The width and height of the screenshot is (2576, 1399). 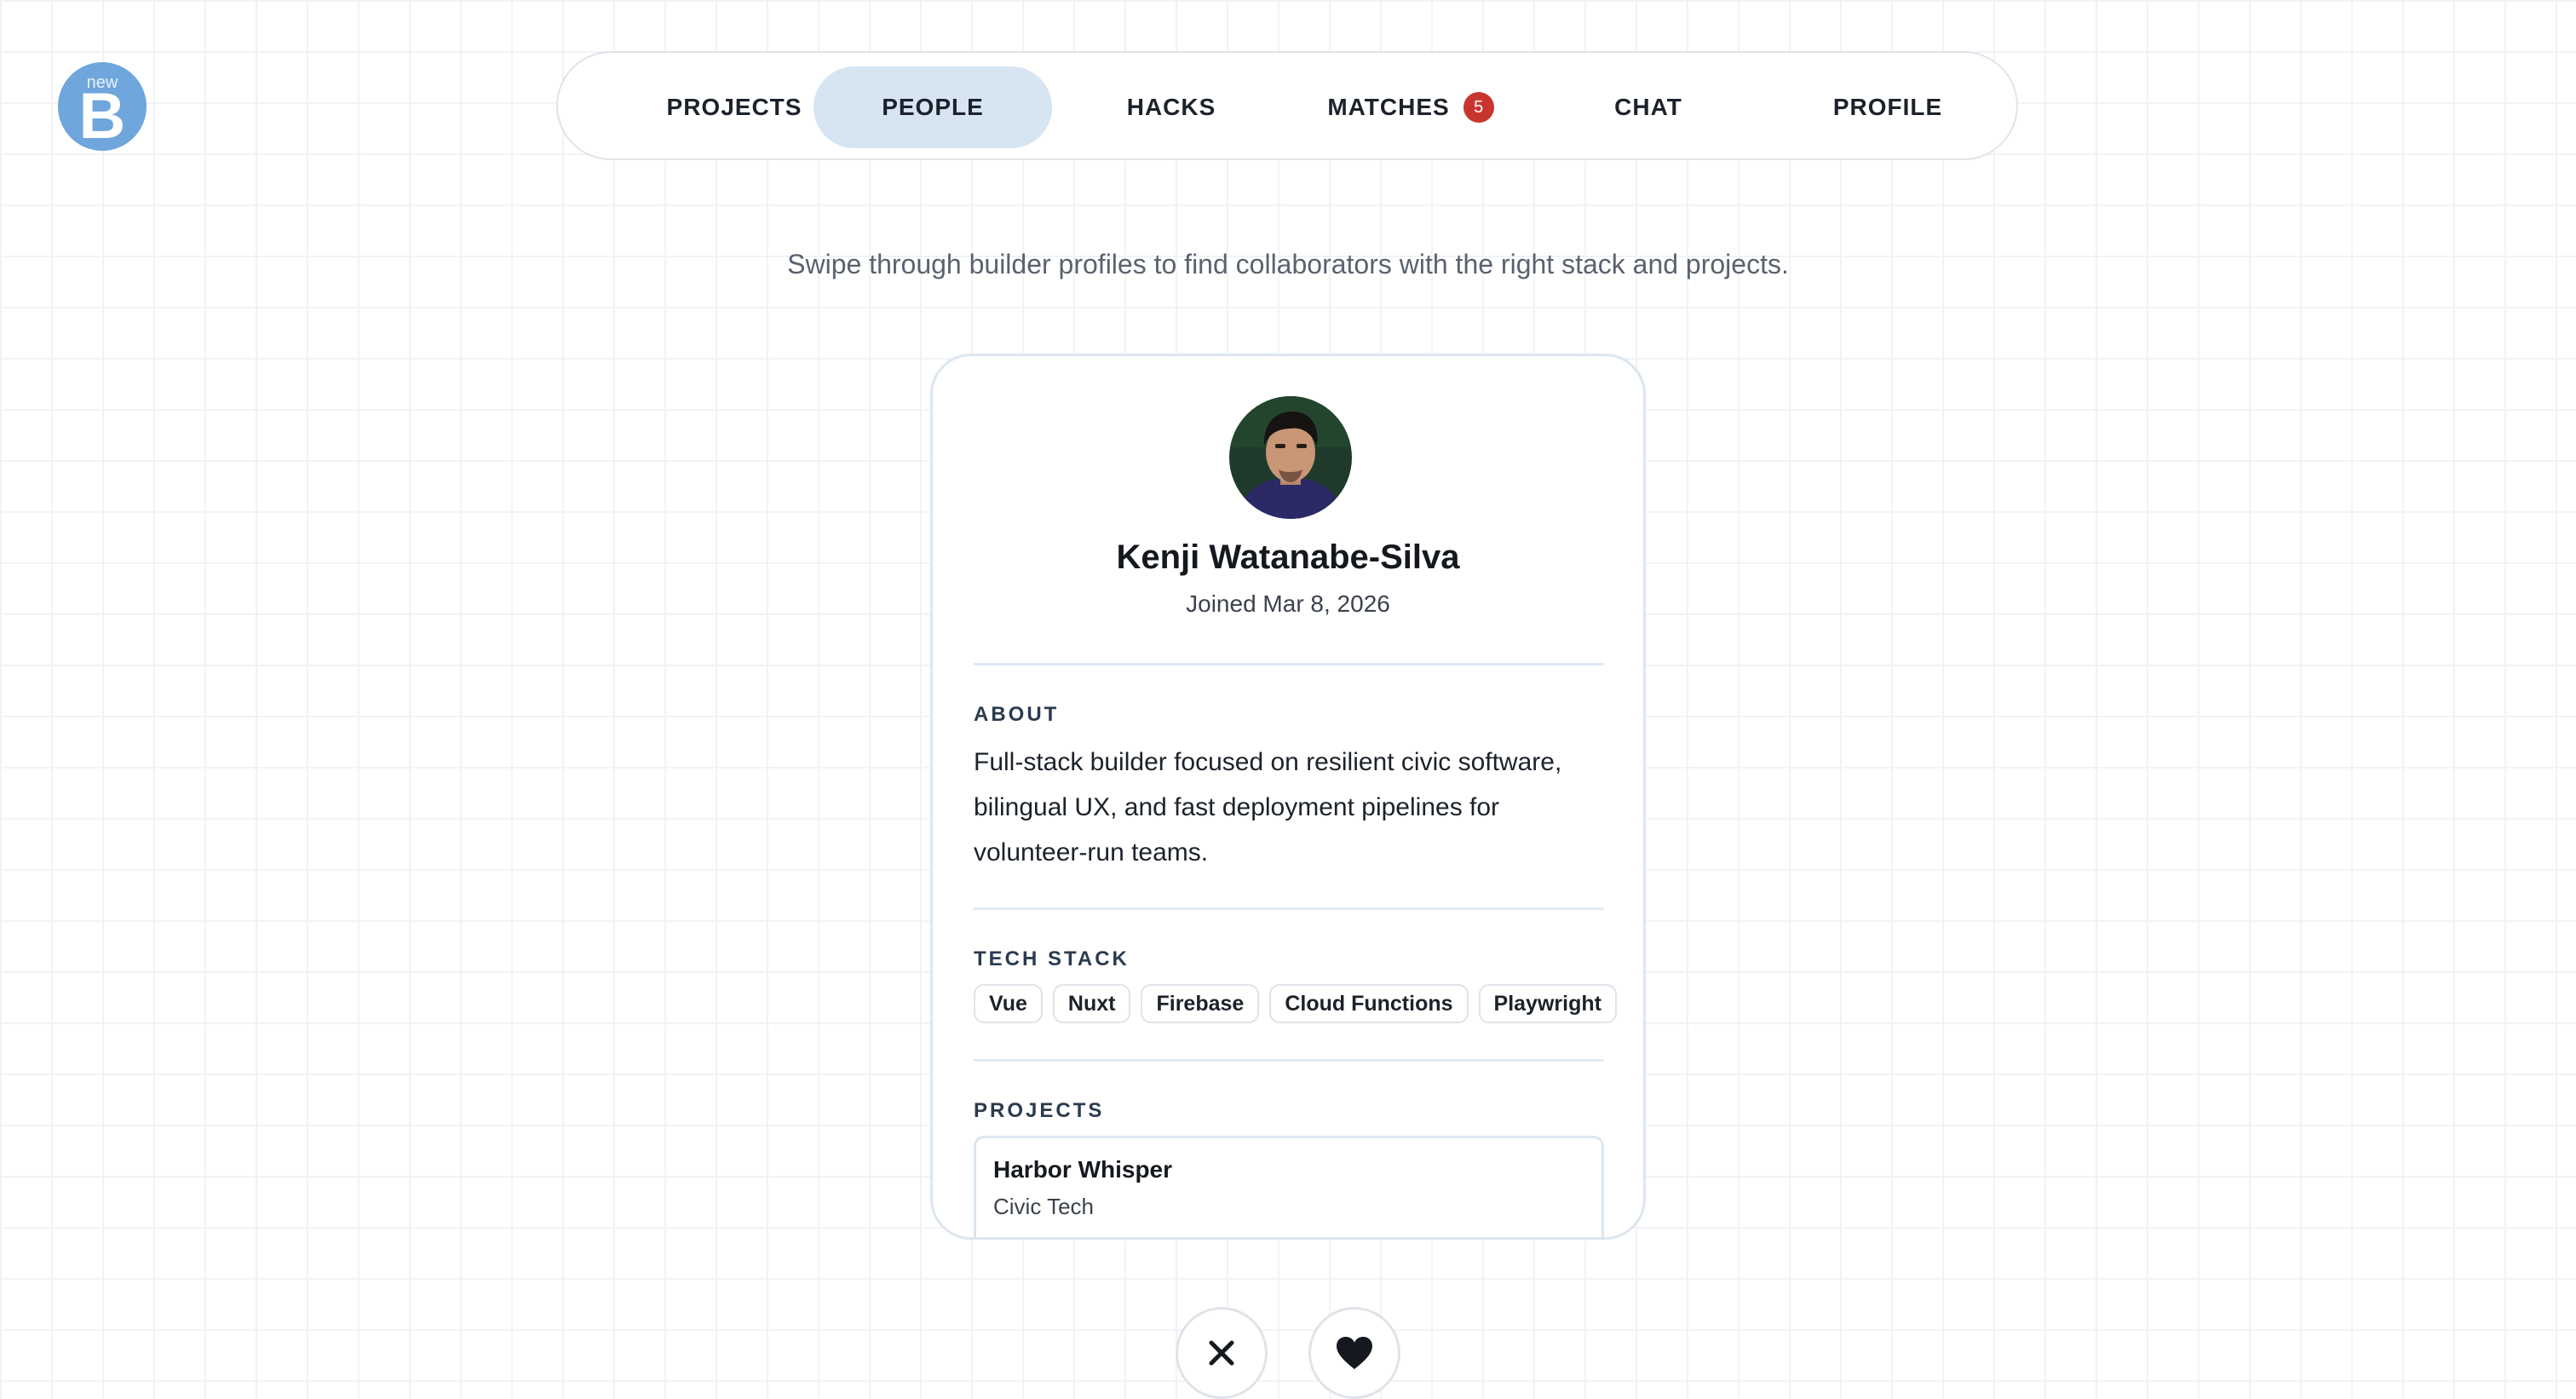 I want to click on project-category: Civic Tech, so click(x=1044, y=1206).